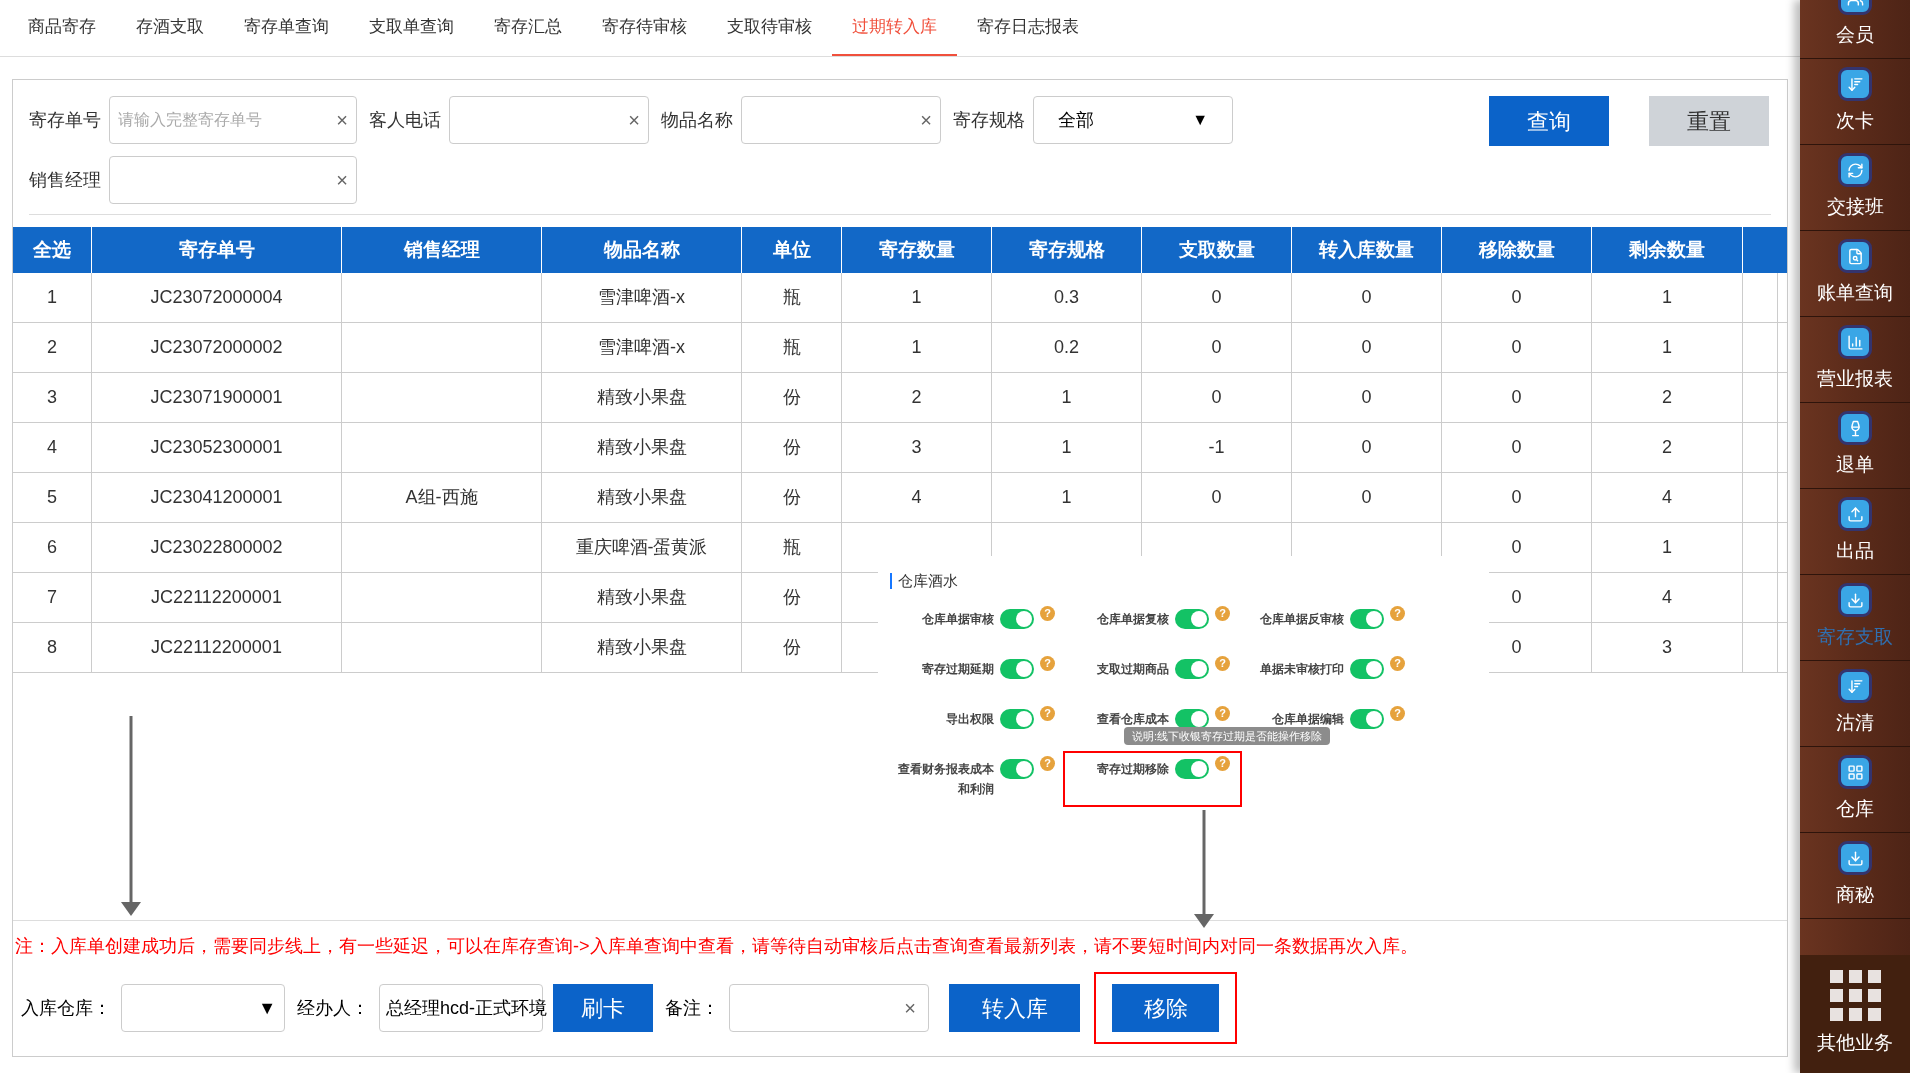  What do you see at coordinates (216, 597) in the screenshot?
I see `table-cell-text: JC22112200001` at bounding box center [216, 597].